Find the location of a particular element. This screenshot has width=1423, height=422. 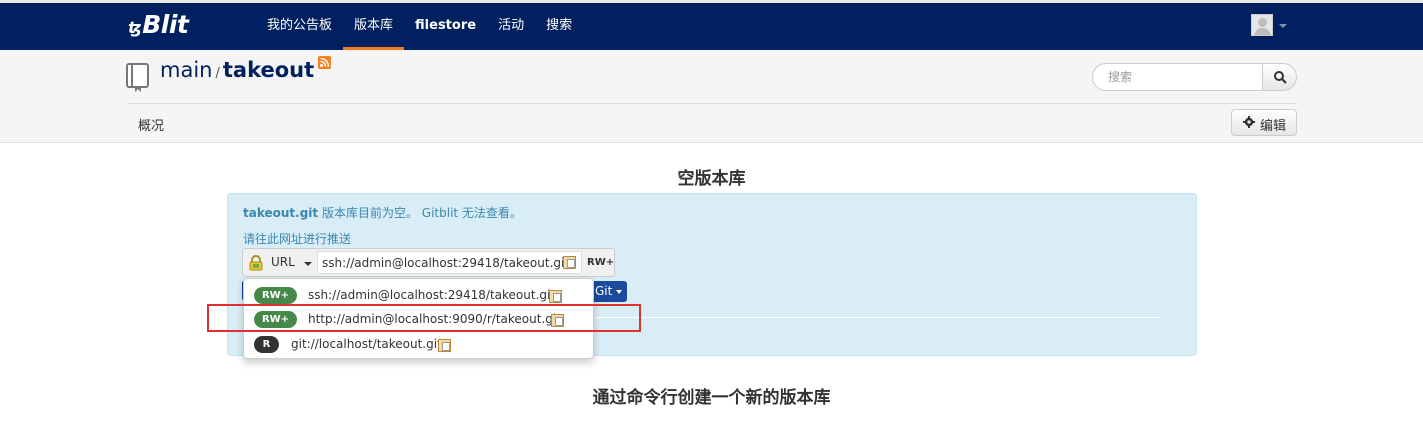

top-navbar: ꜩBlit 我的公告板 版本库 filestore 活动 搜索 is located at coordinates (711, 25).